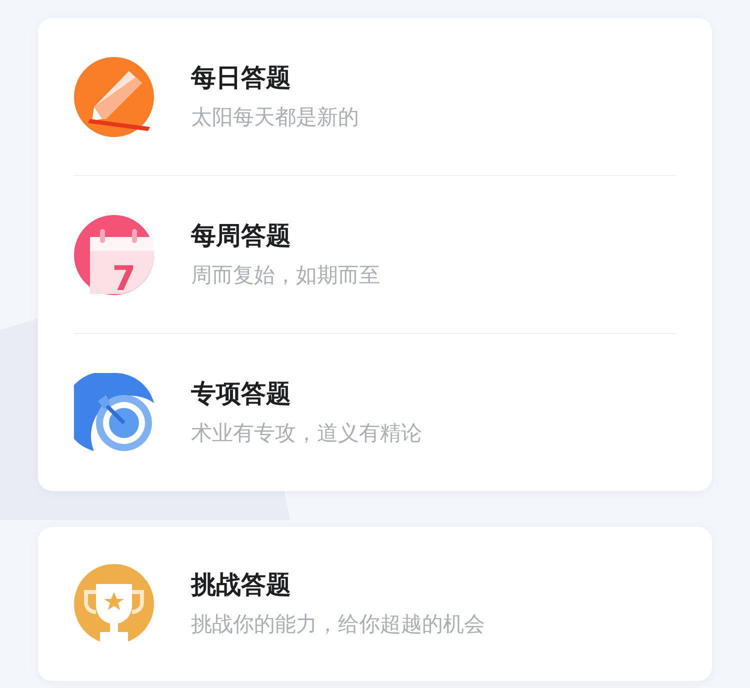  What do you see at coordinates (114, 412) in the screenshot?
I see `target-icon` at bounding box center [114, 412].